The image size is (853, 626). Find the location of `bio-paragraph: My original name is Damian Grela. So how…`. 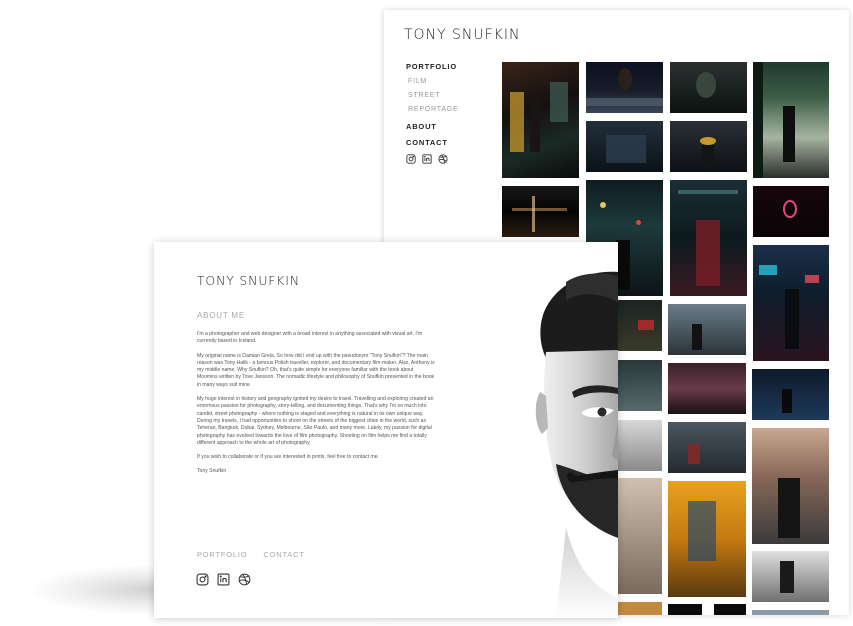

bio-paragraph: My original name is Damian Grela. So how… is located at coordinates (316, 370).